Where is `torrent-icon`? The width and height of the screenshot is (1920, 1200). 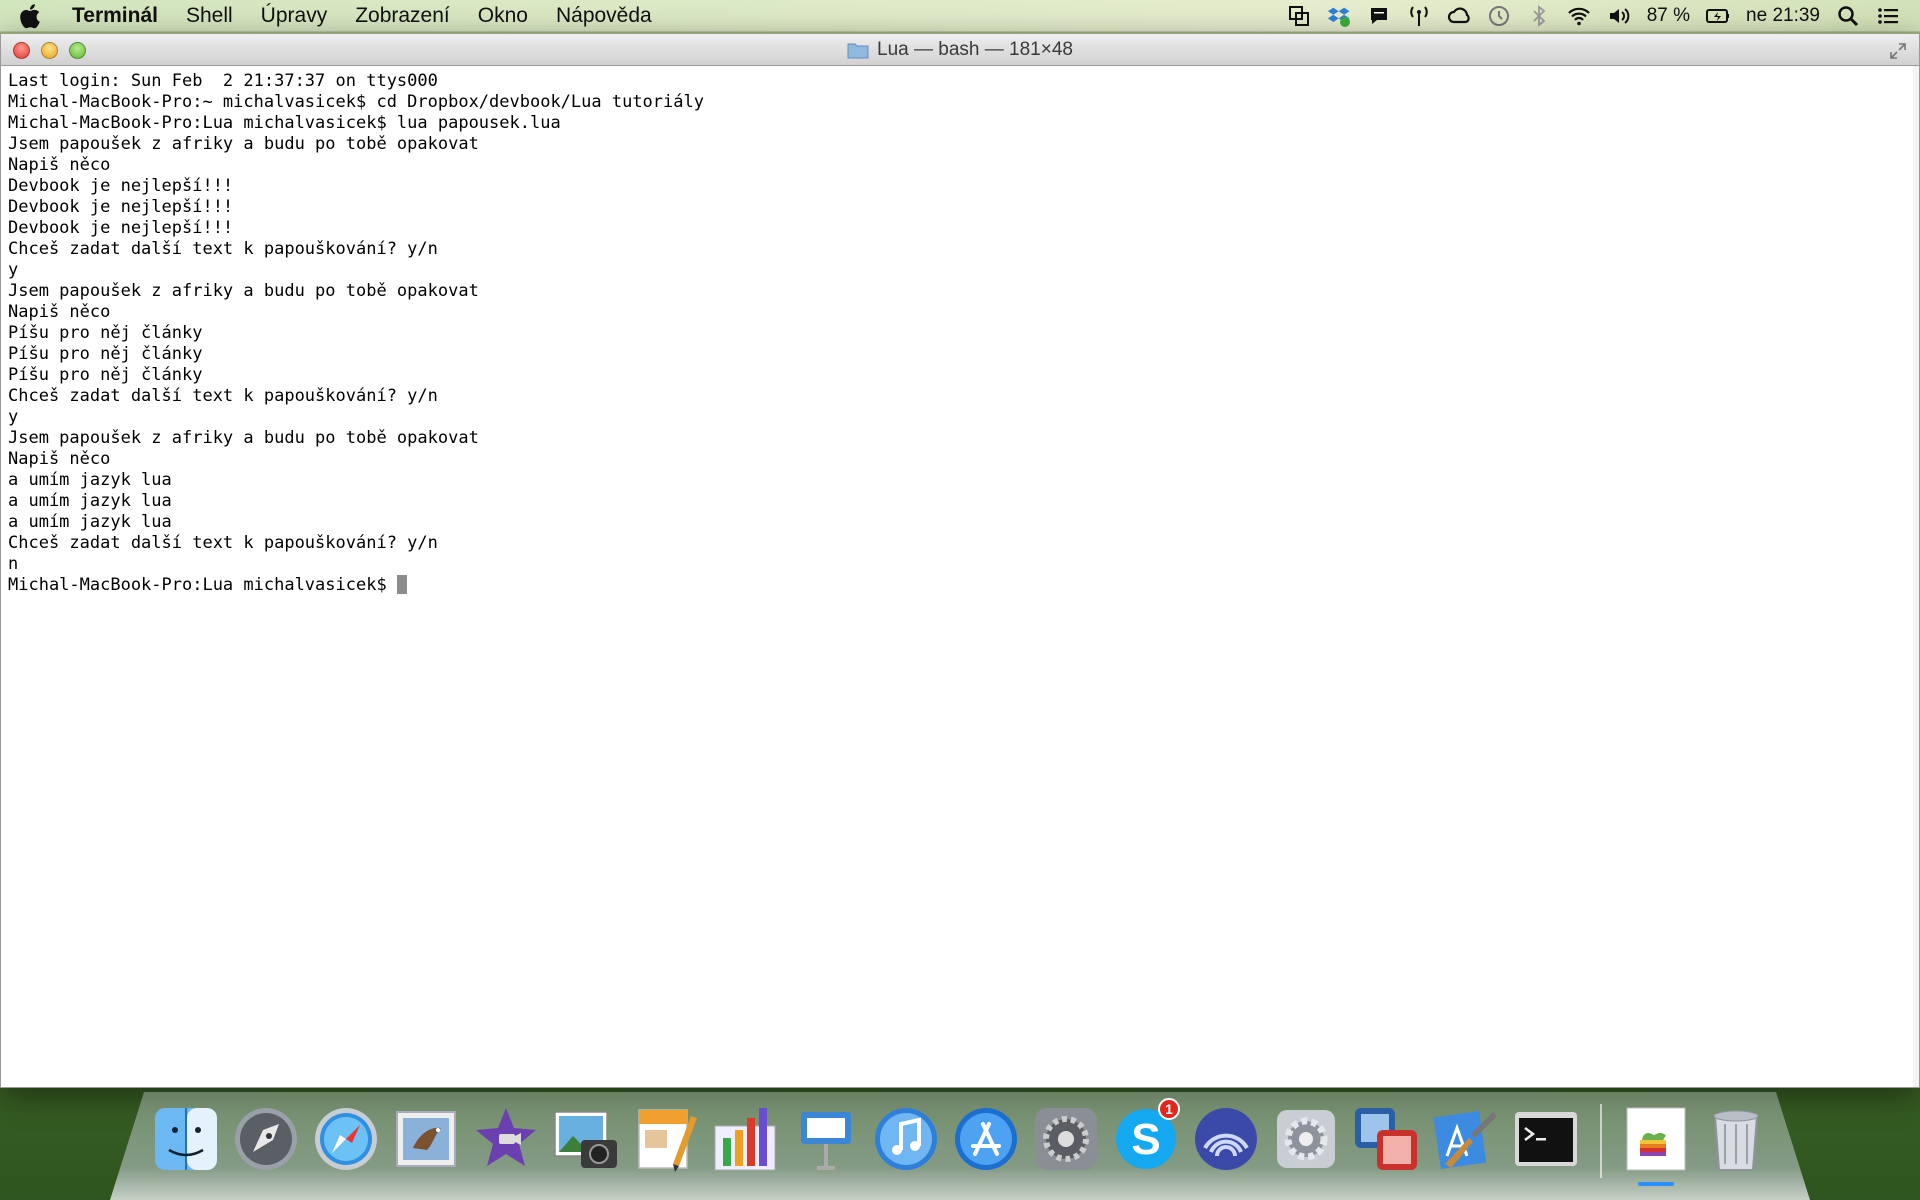
torrent-icon is located at coordinates (1226, 1139).